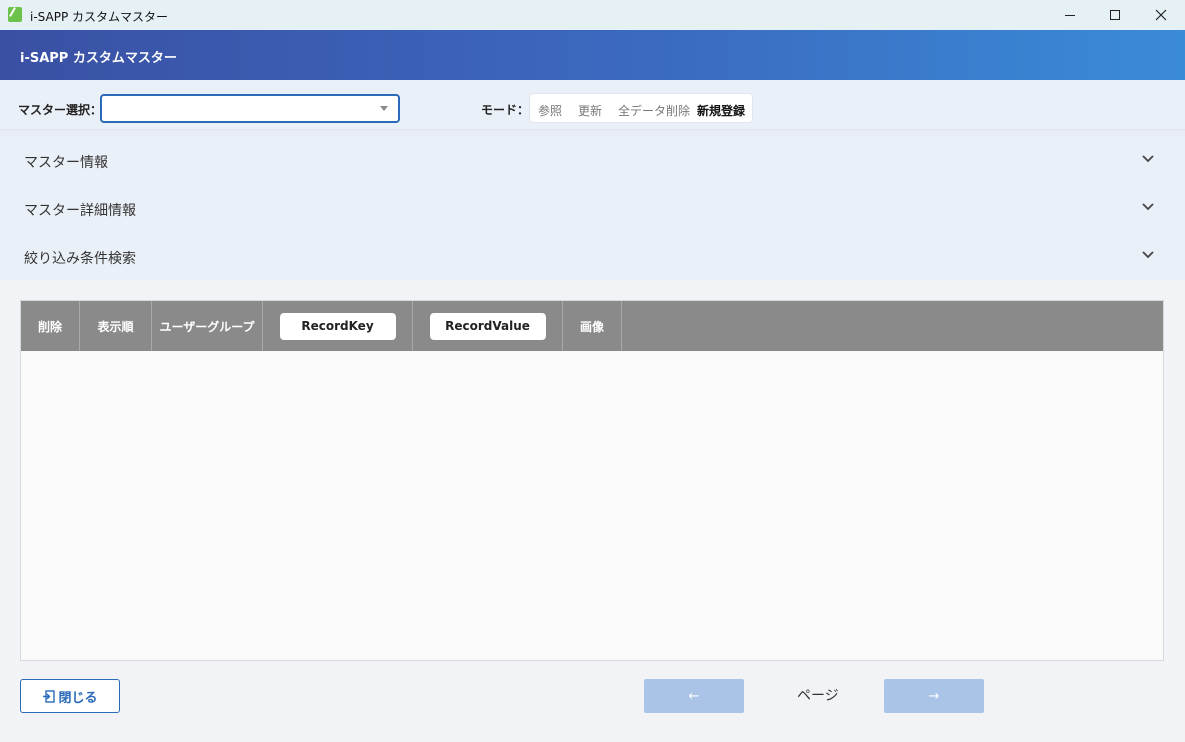 The width and height of the screenshot is (1185, 742). I want to click on record-key-button: RecordKey, so click(337, 326).